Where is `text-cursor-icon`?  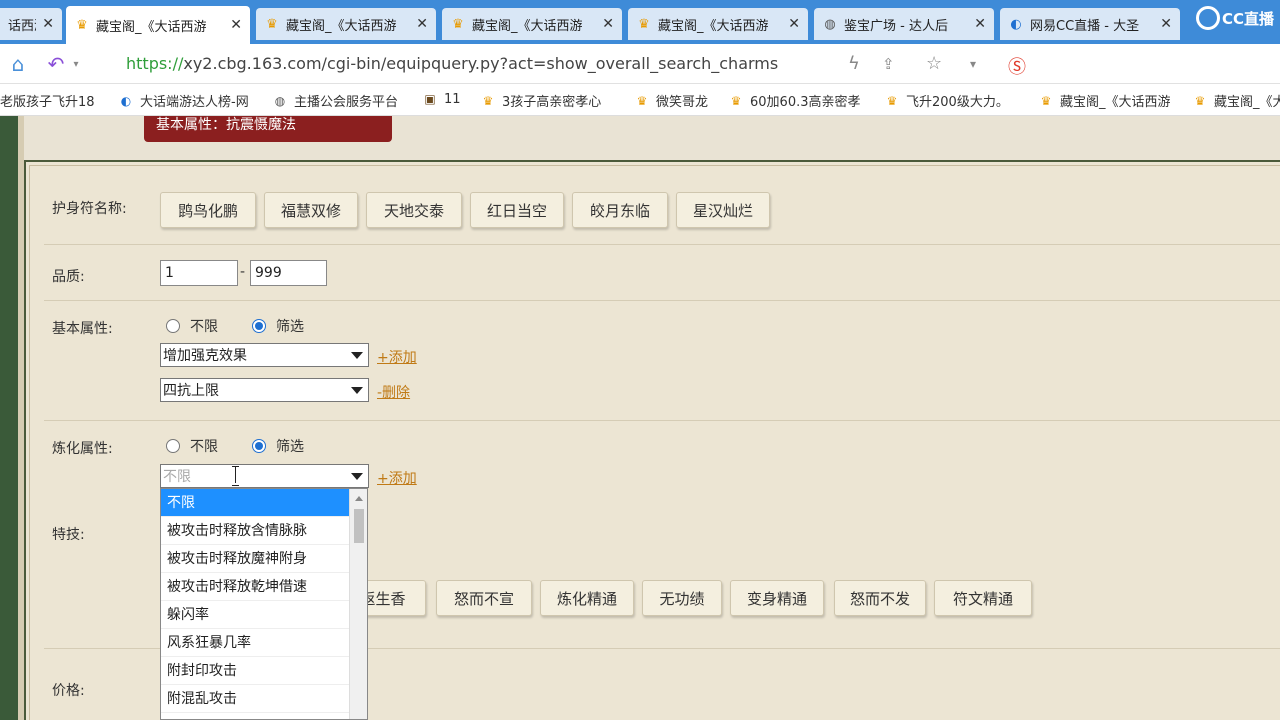 text-cursor-icon is located at coordinates (236, 476).